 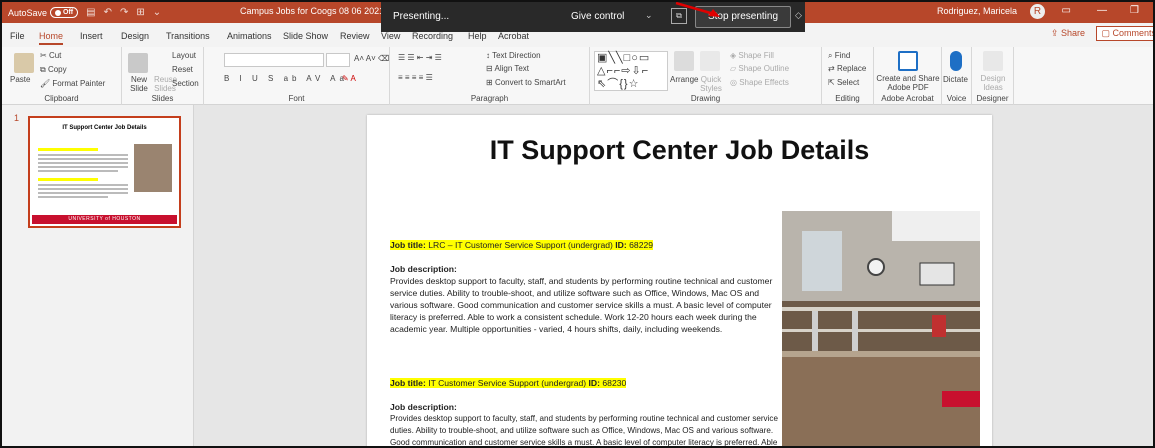 I want to click on new-slide-icon, so click(x=138, y=63).